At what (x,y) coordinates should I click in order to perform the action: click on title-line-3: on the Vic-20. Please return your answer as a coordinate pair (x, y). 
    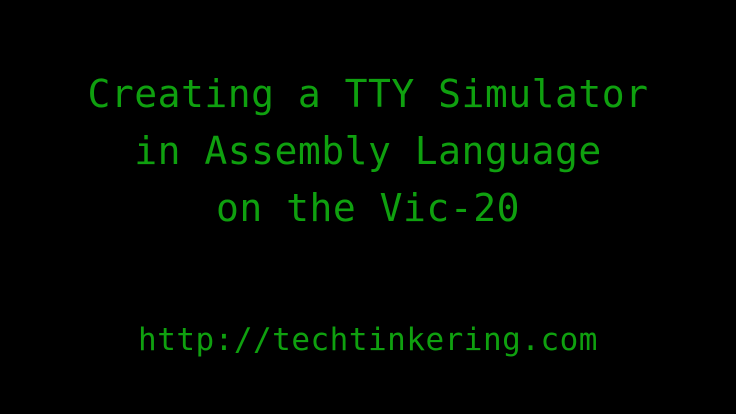
    Looking at the image, I should click on (368, 208).